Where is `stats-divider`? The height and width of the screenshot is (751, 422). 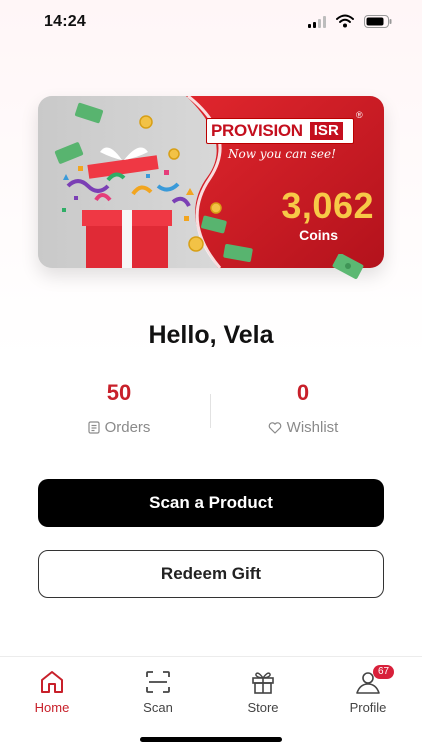
stats-divider is located at coordinates (210, 411).